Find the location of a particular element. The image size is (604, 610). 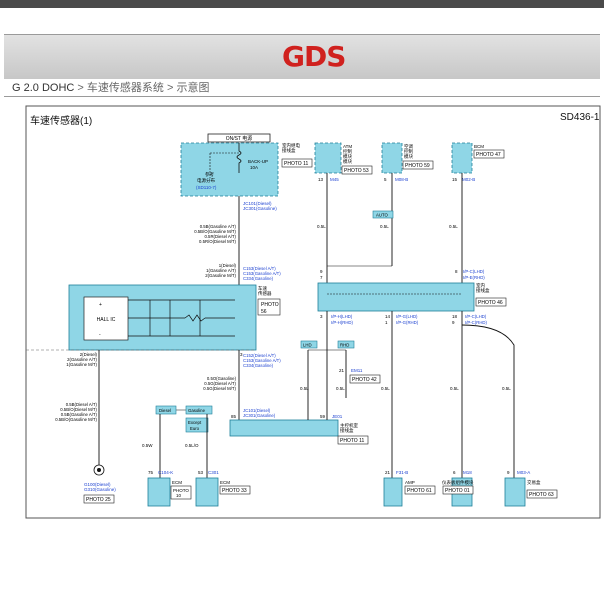

ip-cr-rhd: I/P-C(RHD) is located at coordinates (476, 322).